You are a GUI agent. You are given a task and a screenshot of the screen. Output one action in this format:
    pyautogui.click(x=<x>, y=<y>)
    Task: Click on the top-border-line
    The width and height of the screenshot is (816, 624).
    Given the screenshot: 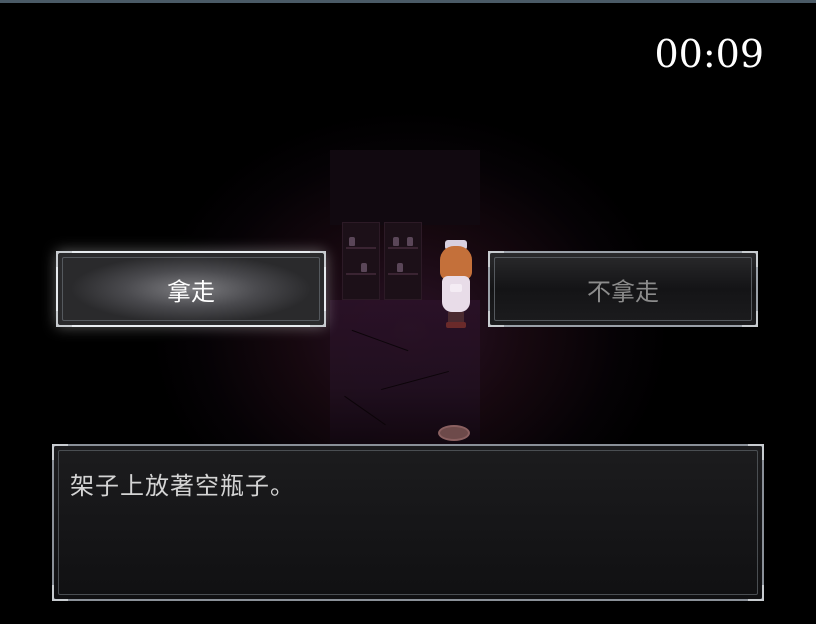 What is the action you would take?
    pyautogui.click(x=408, y=1)
    